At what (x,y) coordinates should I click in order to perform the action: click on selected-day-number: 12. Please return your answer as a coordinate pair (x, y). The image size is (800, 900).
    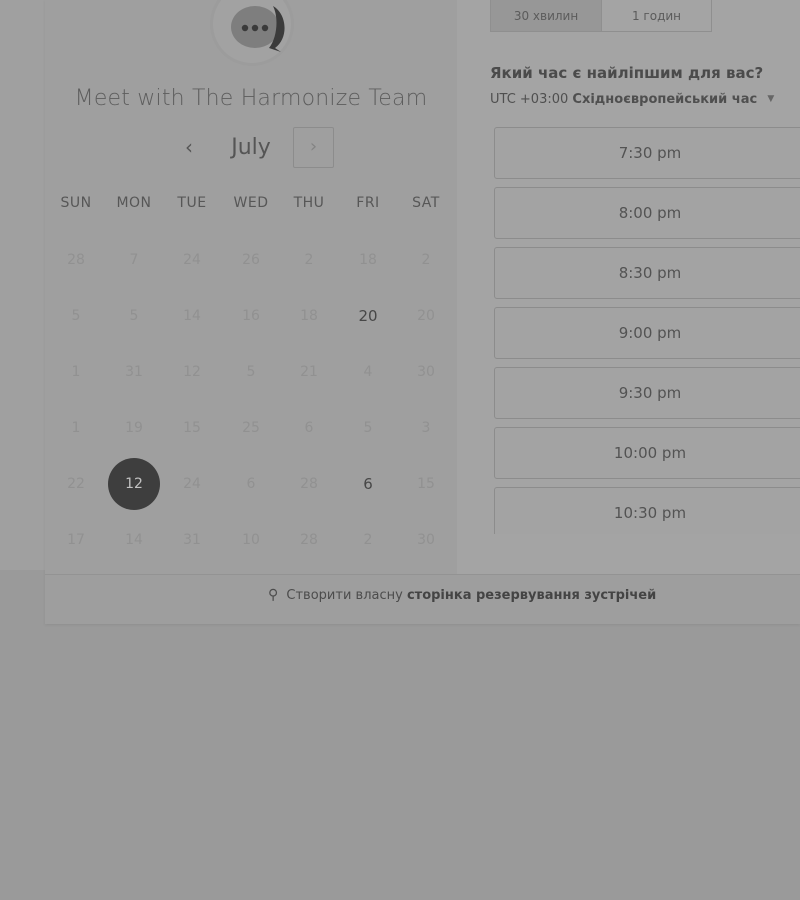
    Looking at the image, I should click on (134, 484).